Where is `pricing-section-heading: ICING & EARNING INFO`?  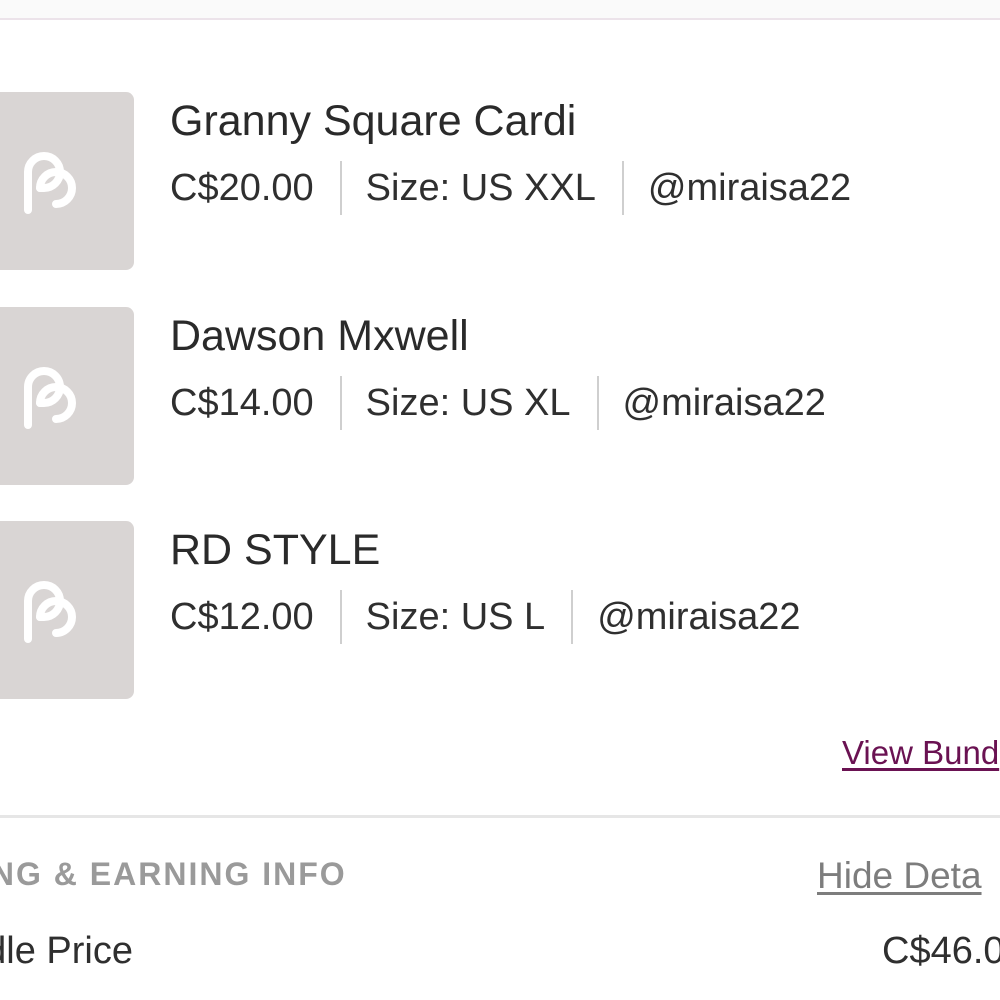
pricing-section-heading: ICING & EARNING INFO is located at coordinates (173, 874).